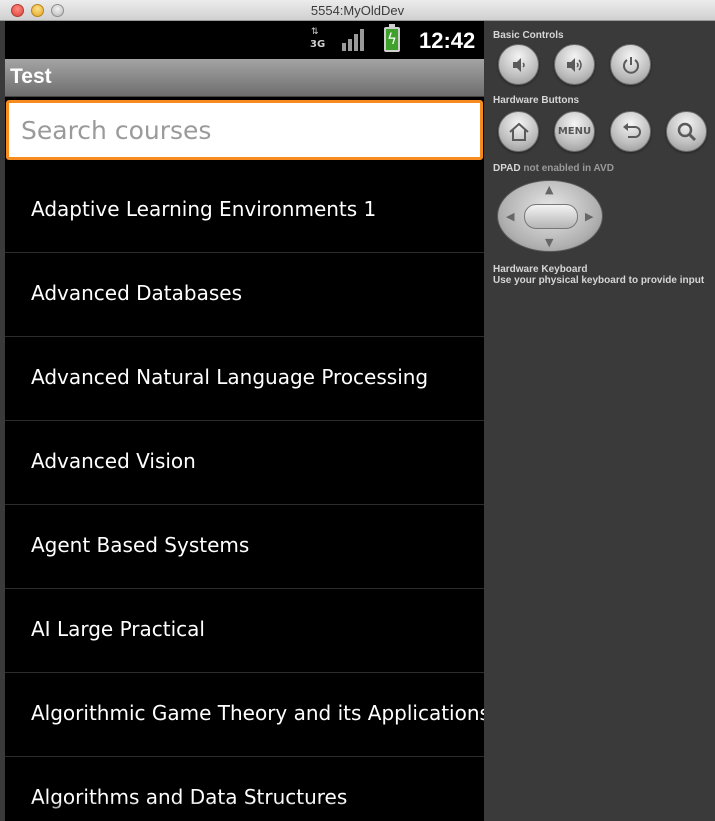 This screenshot has width=715, height=821. I want to click on course-name: Advanced Vision, so click(113, 461).